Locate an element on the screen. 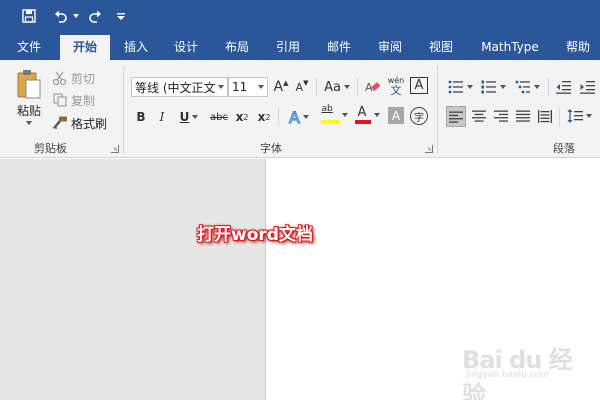  align-right-icon is located at coordinates (501, 116).